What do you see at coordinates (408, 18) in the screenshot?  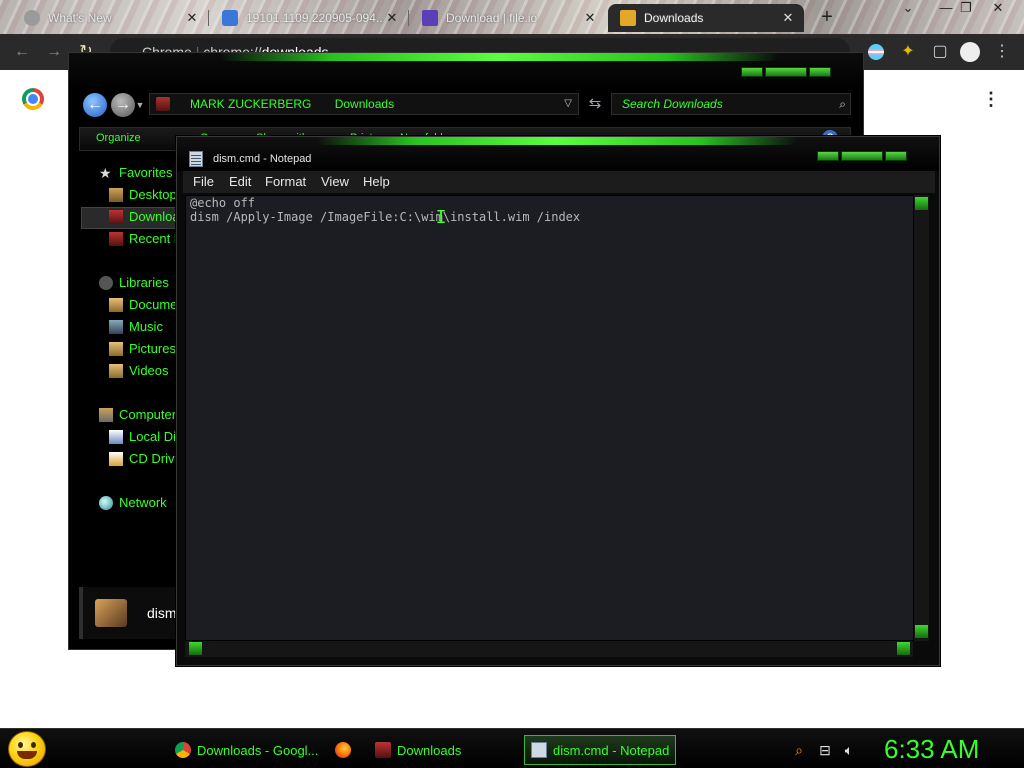 I see `tab-separator` at bounding box center [408, 18].